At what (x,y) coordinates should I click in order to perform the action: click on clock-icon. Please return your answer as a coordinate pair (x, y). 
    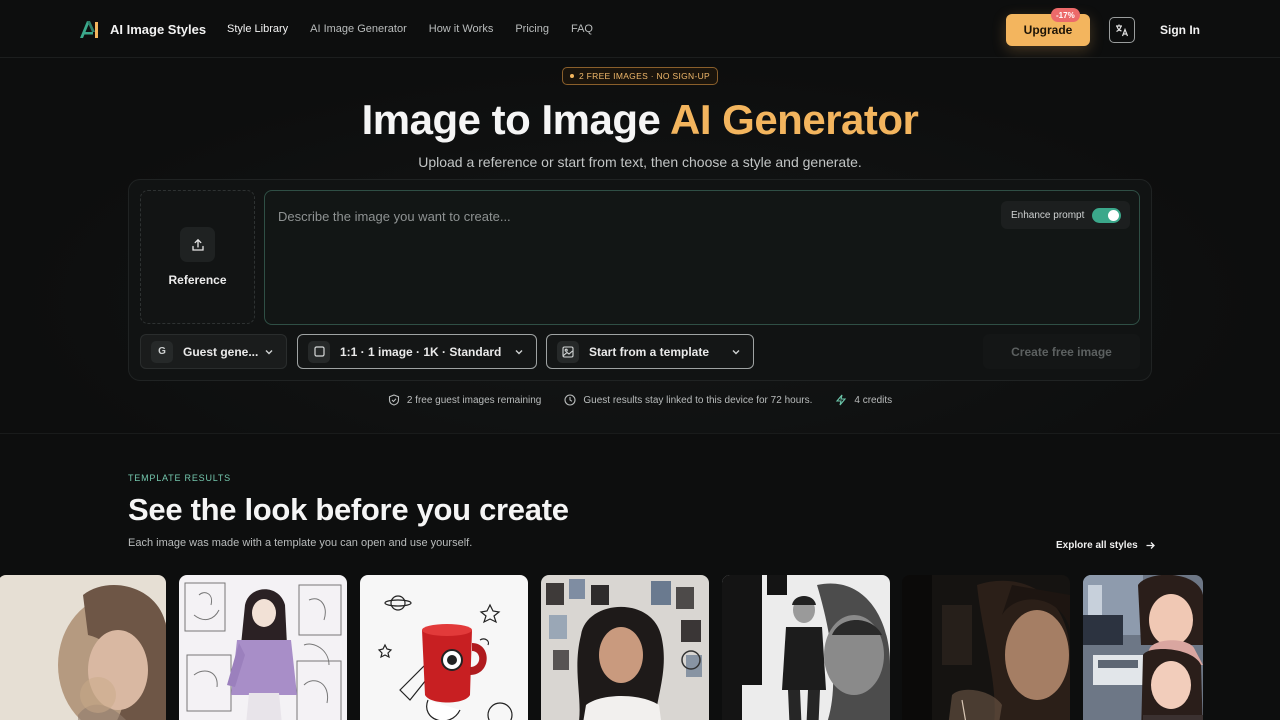
    Looking at the image, I should click on (570, 400).